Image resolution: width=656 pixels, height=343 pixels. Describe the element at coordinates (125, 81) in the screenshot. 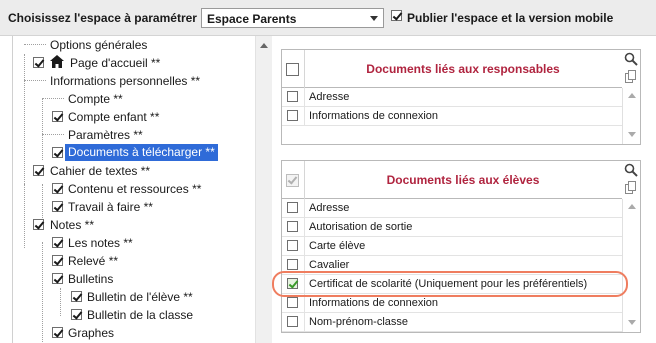

I see `tree-item-label: Informations personnelles **` at that location.